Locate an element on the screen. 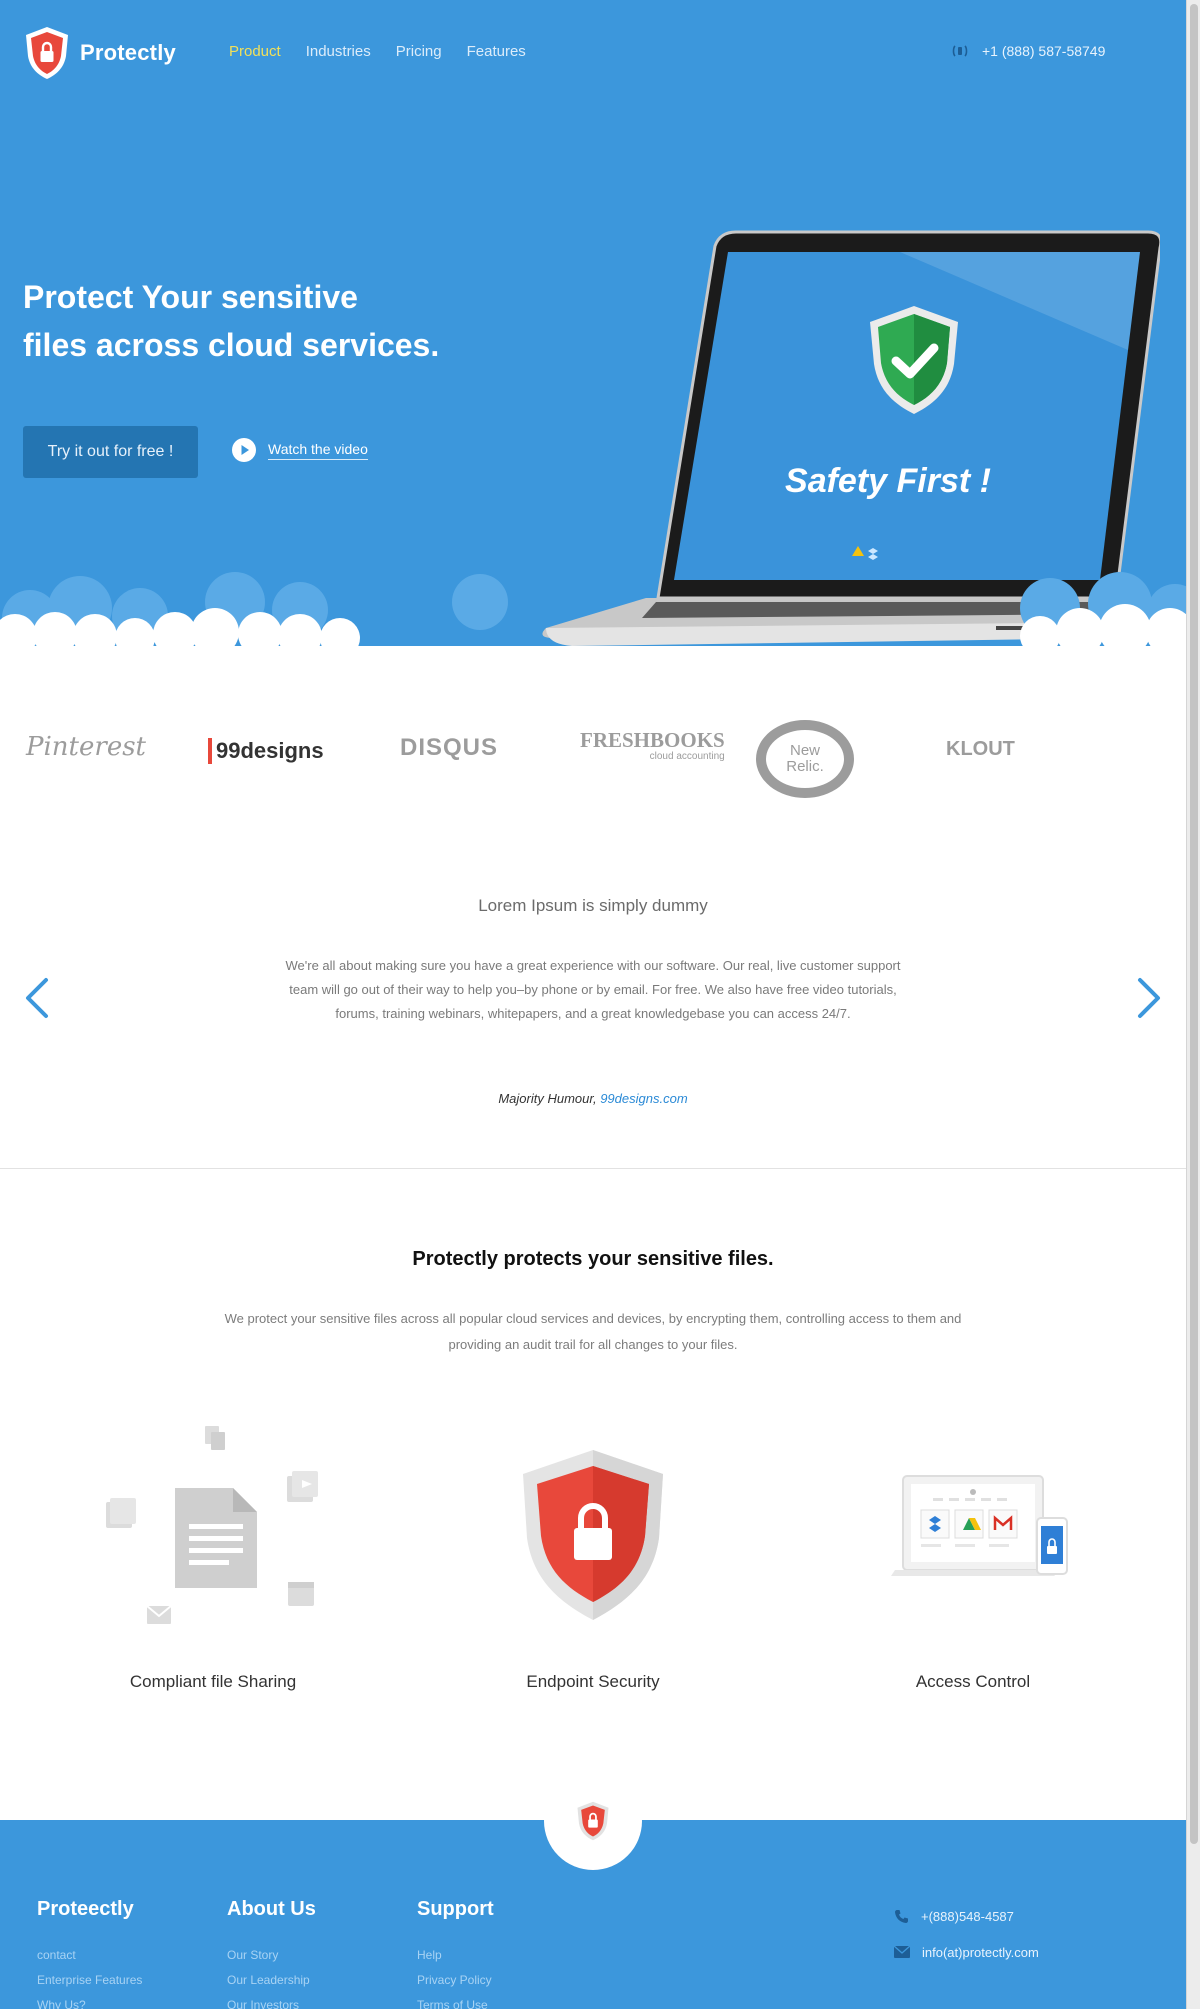  testimonial-author: Majority Humour, 99designs.com is located at coordinates (593, 1098).